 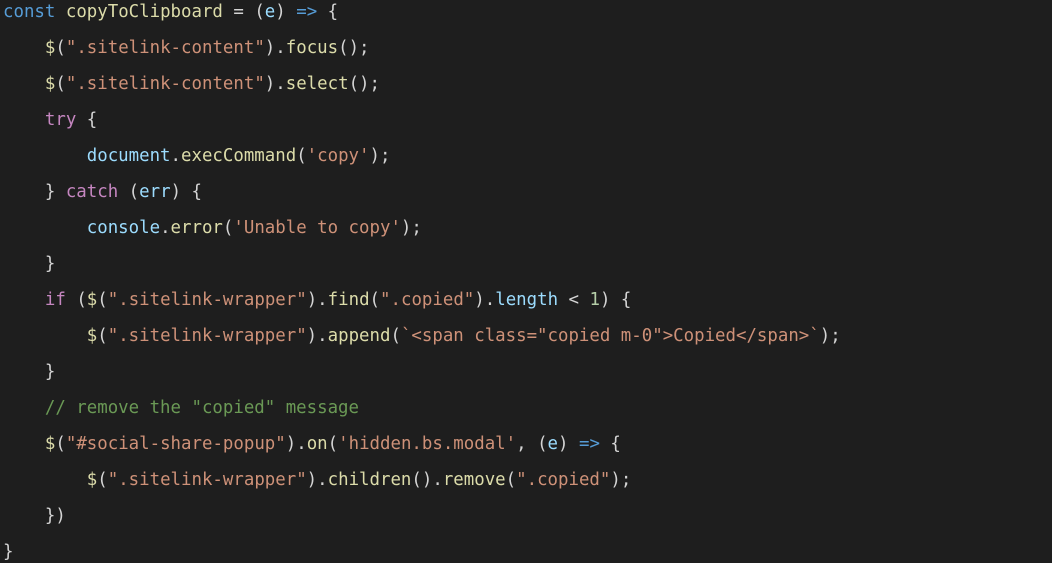 What do you see at coordinates (317, 444) in the screenshot?
I see `code-token-func: on` at bounding box center [317, 444].